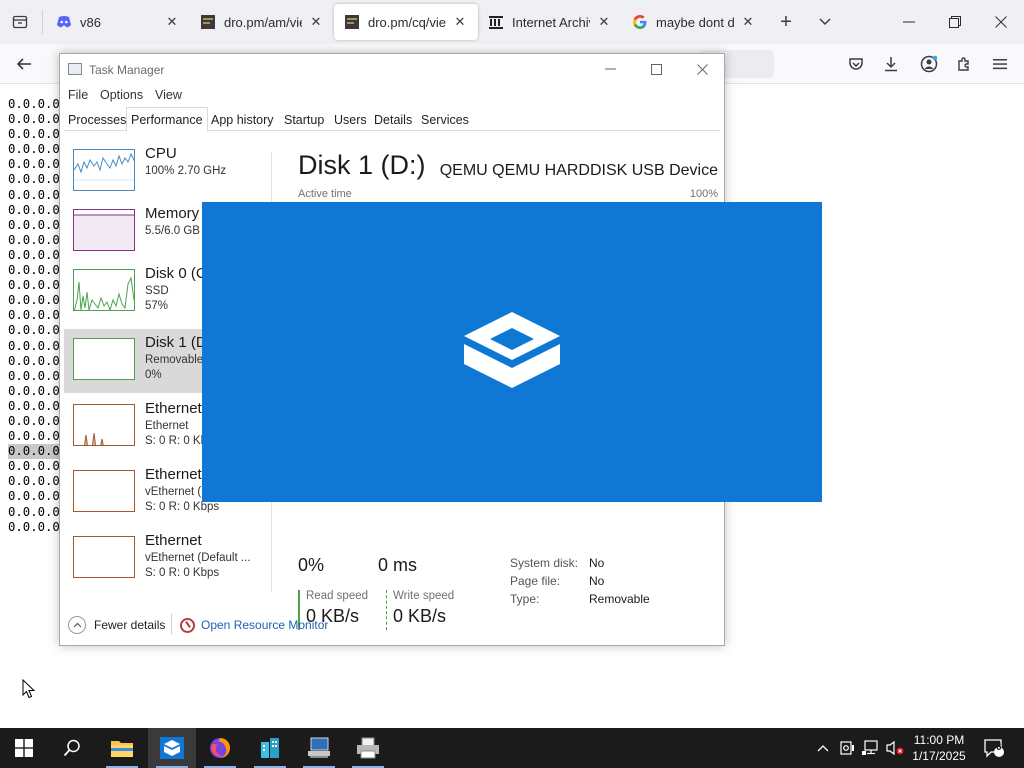  What do you see at coordinates (262, 22) in the screenshot?
I see `tab-dro-am: dro.pm/am/view ✕` at bounding box center [262, 22].